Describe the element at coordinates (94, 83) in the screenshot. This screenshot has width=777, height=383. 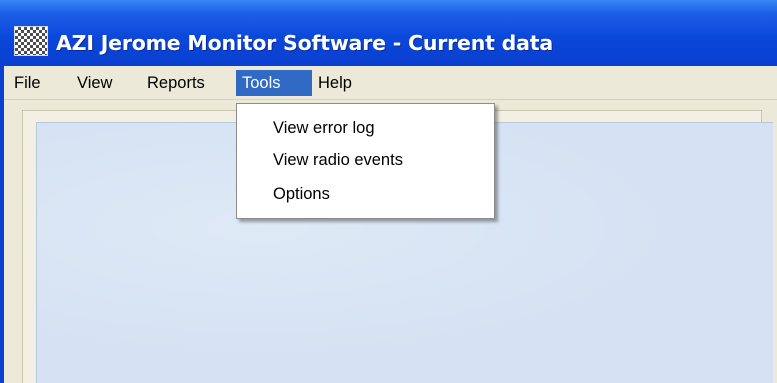
I see `menu-view: View` at that location.